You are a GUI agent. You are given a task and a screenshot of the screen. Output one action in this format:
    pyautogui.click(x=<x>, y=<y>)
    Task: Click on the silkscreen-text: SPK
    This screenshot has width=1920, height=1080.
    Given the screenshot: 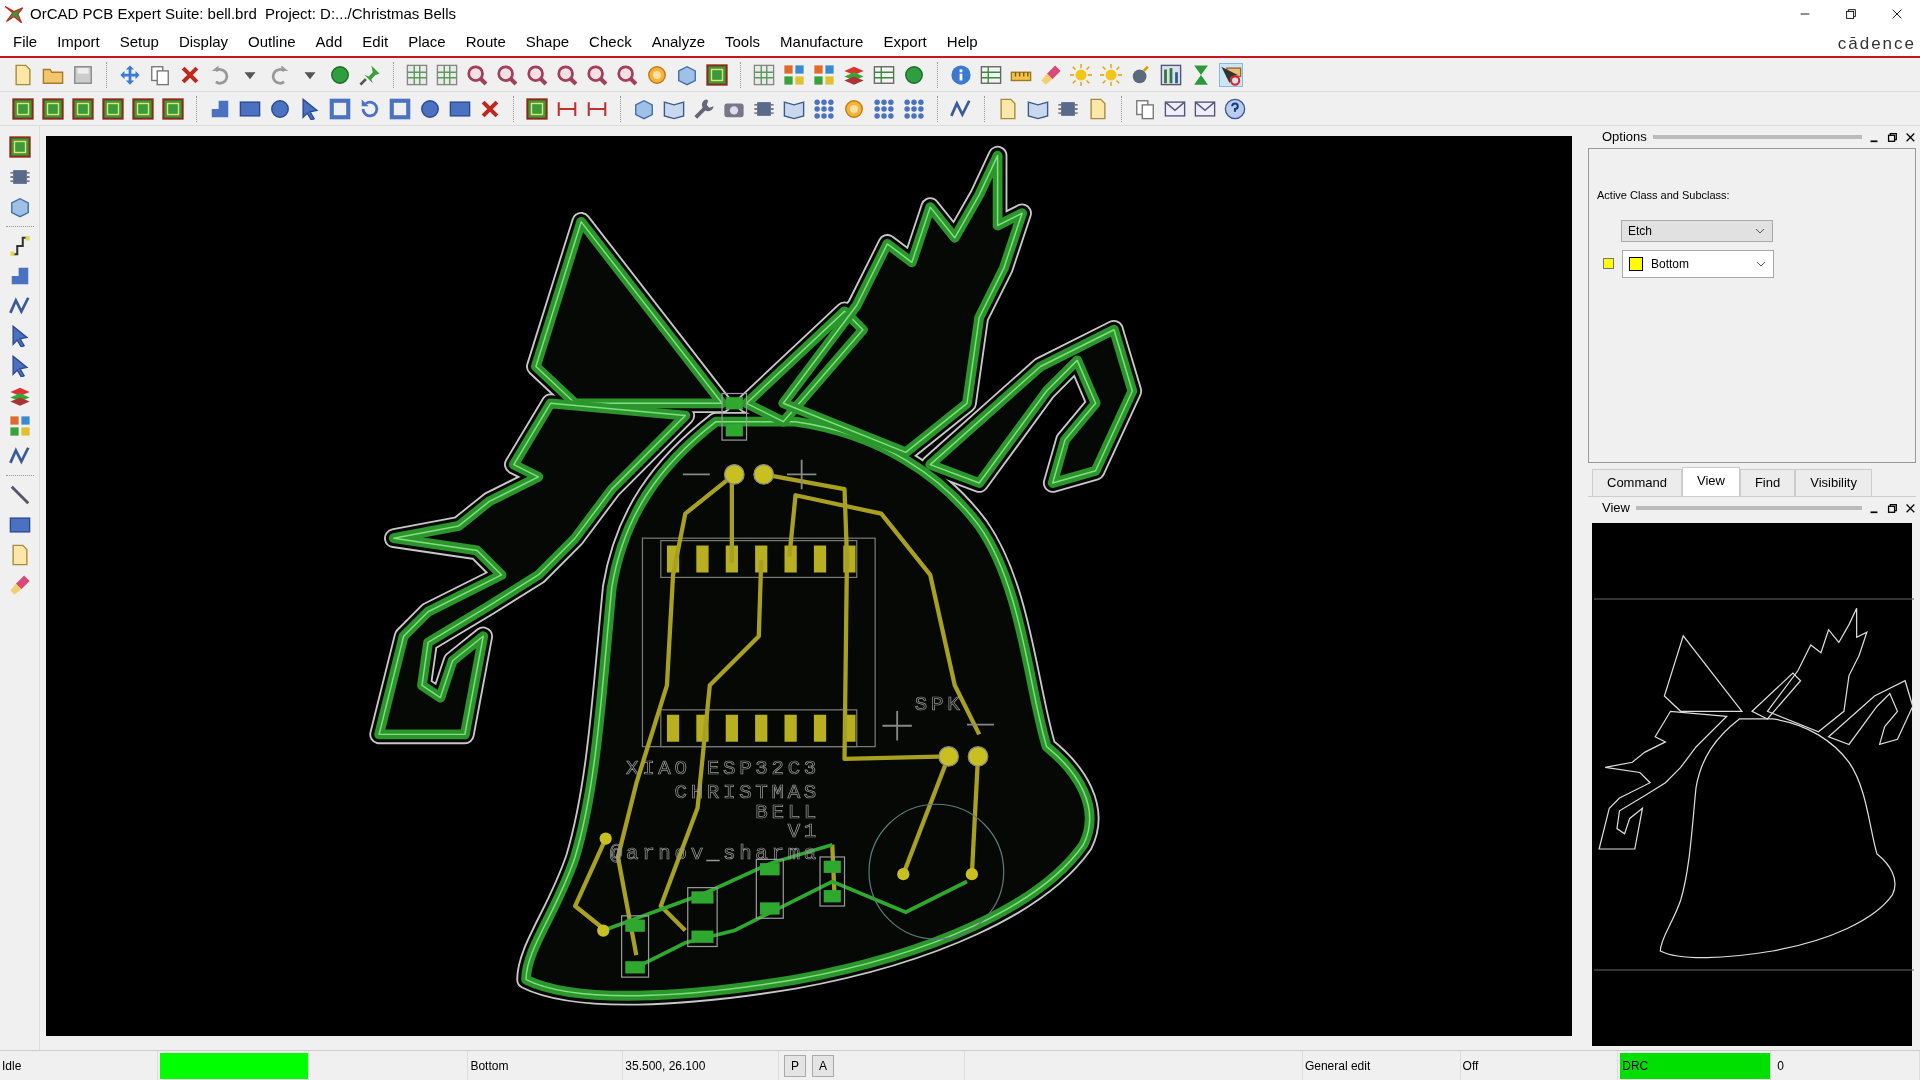 What is the action you would take?
    pyautogui.click(x=939, y=704)
    